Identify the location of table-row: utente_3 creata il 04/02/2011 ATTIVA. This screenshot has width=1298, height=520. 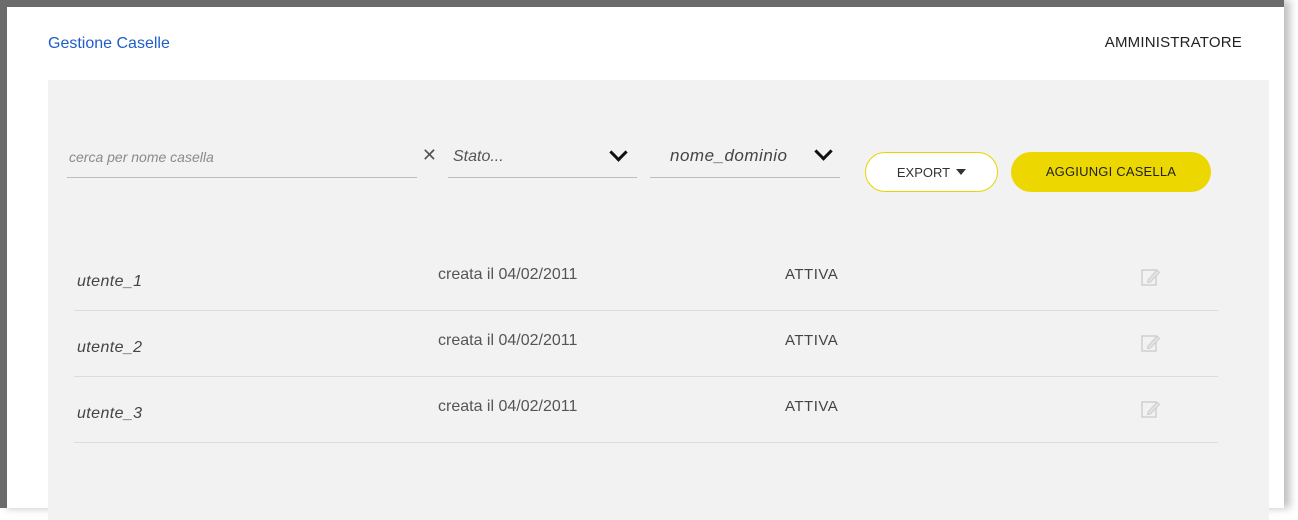
(646, 410).